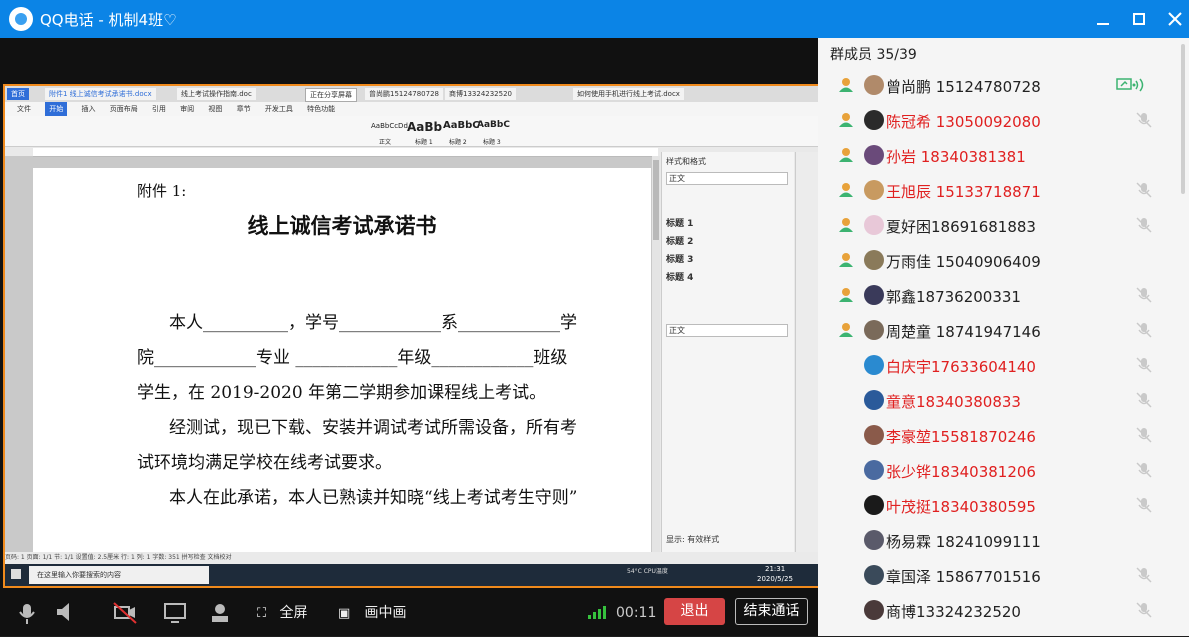  I want to click on style-pane-h2: 标题 2, so click(679, 240).